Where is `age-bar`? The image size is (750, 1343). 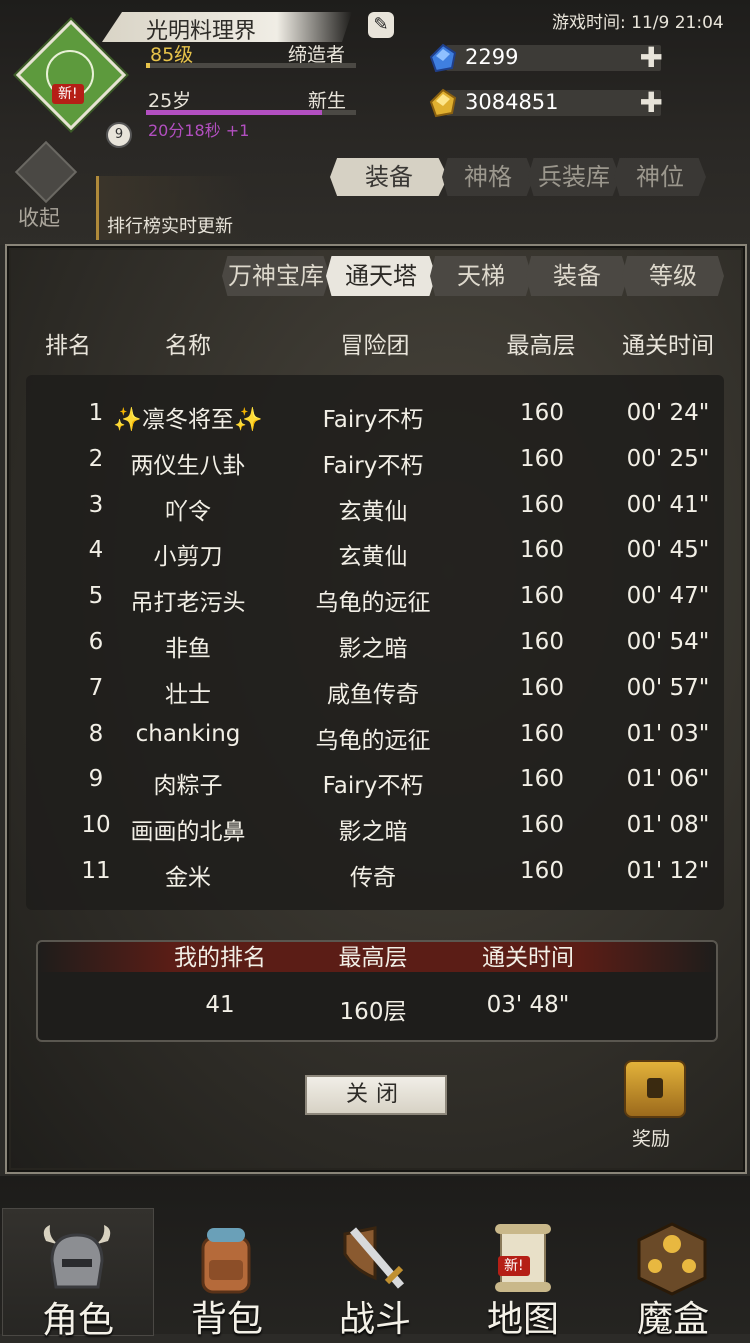 age-bar is located at coordinates (251, 112).